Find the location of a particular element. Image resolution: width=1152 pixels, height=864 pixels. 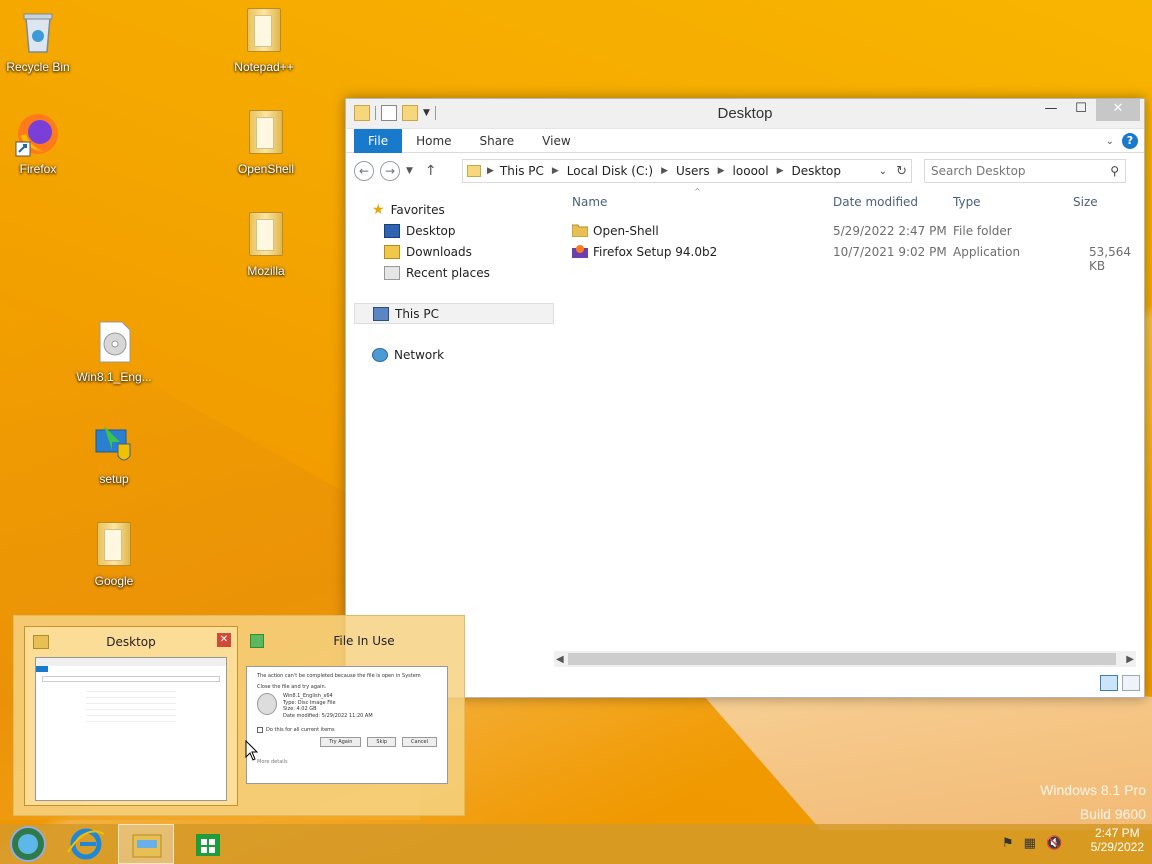

nav-recent-places: Recent places is located at coordinates (454, 272).